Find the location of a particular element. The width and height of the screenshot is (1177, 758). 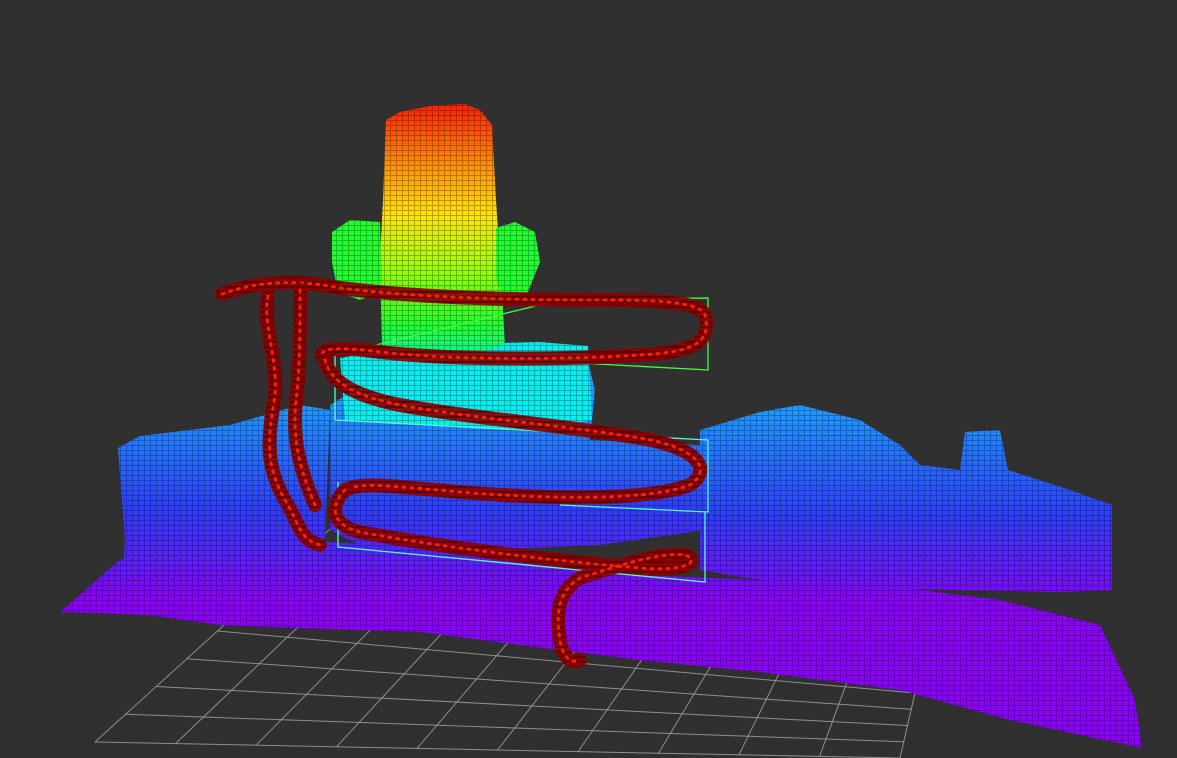

right-arm-cloud-texture is located at coordinates (518, 261).